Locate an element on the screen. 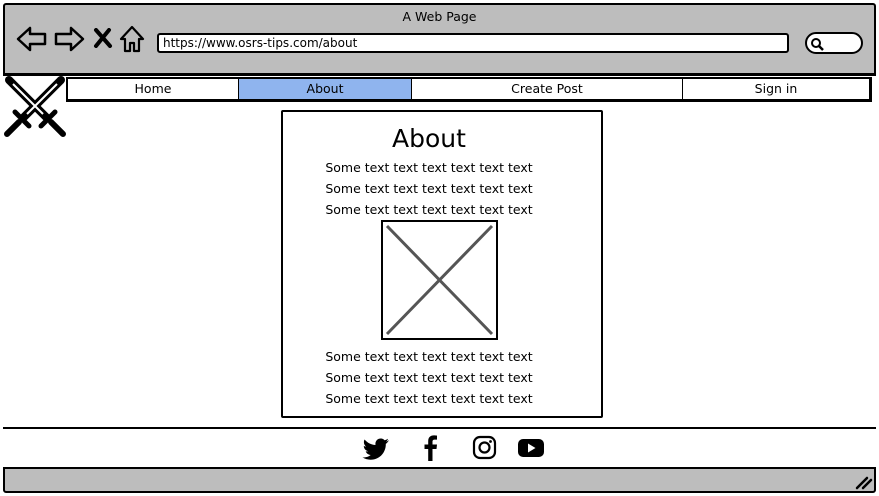  site-nav: Home About Create Post Sign in is located at coordinates (469, 89).